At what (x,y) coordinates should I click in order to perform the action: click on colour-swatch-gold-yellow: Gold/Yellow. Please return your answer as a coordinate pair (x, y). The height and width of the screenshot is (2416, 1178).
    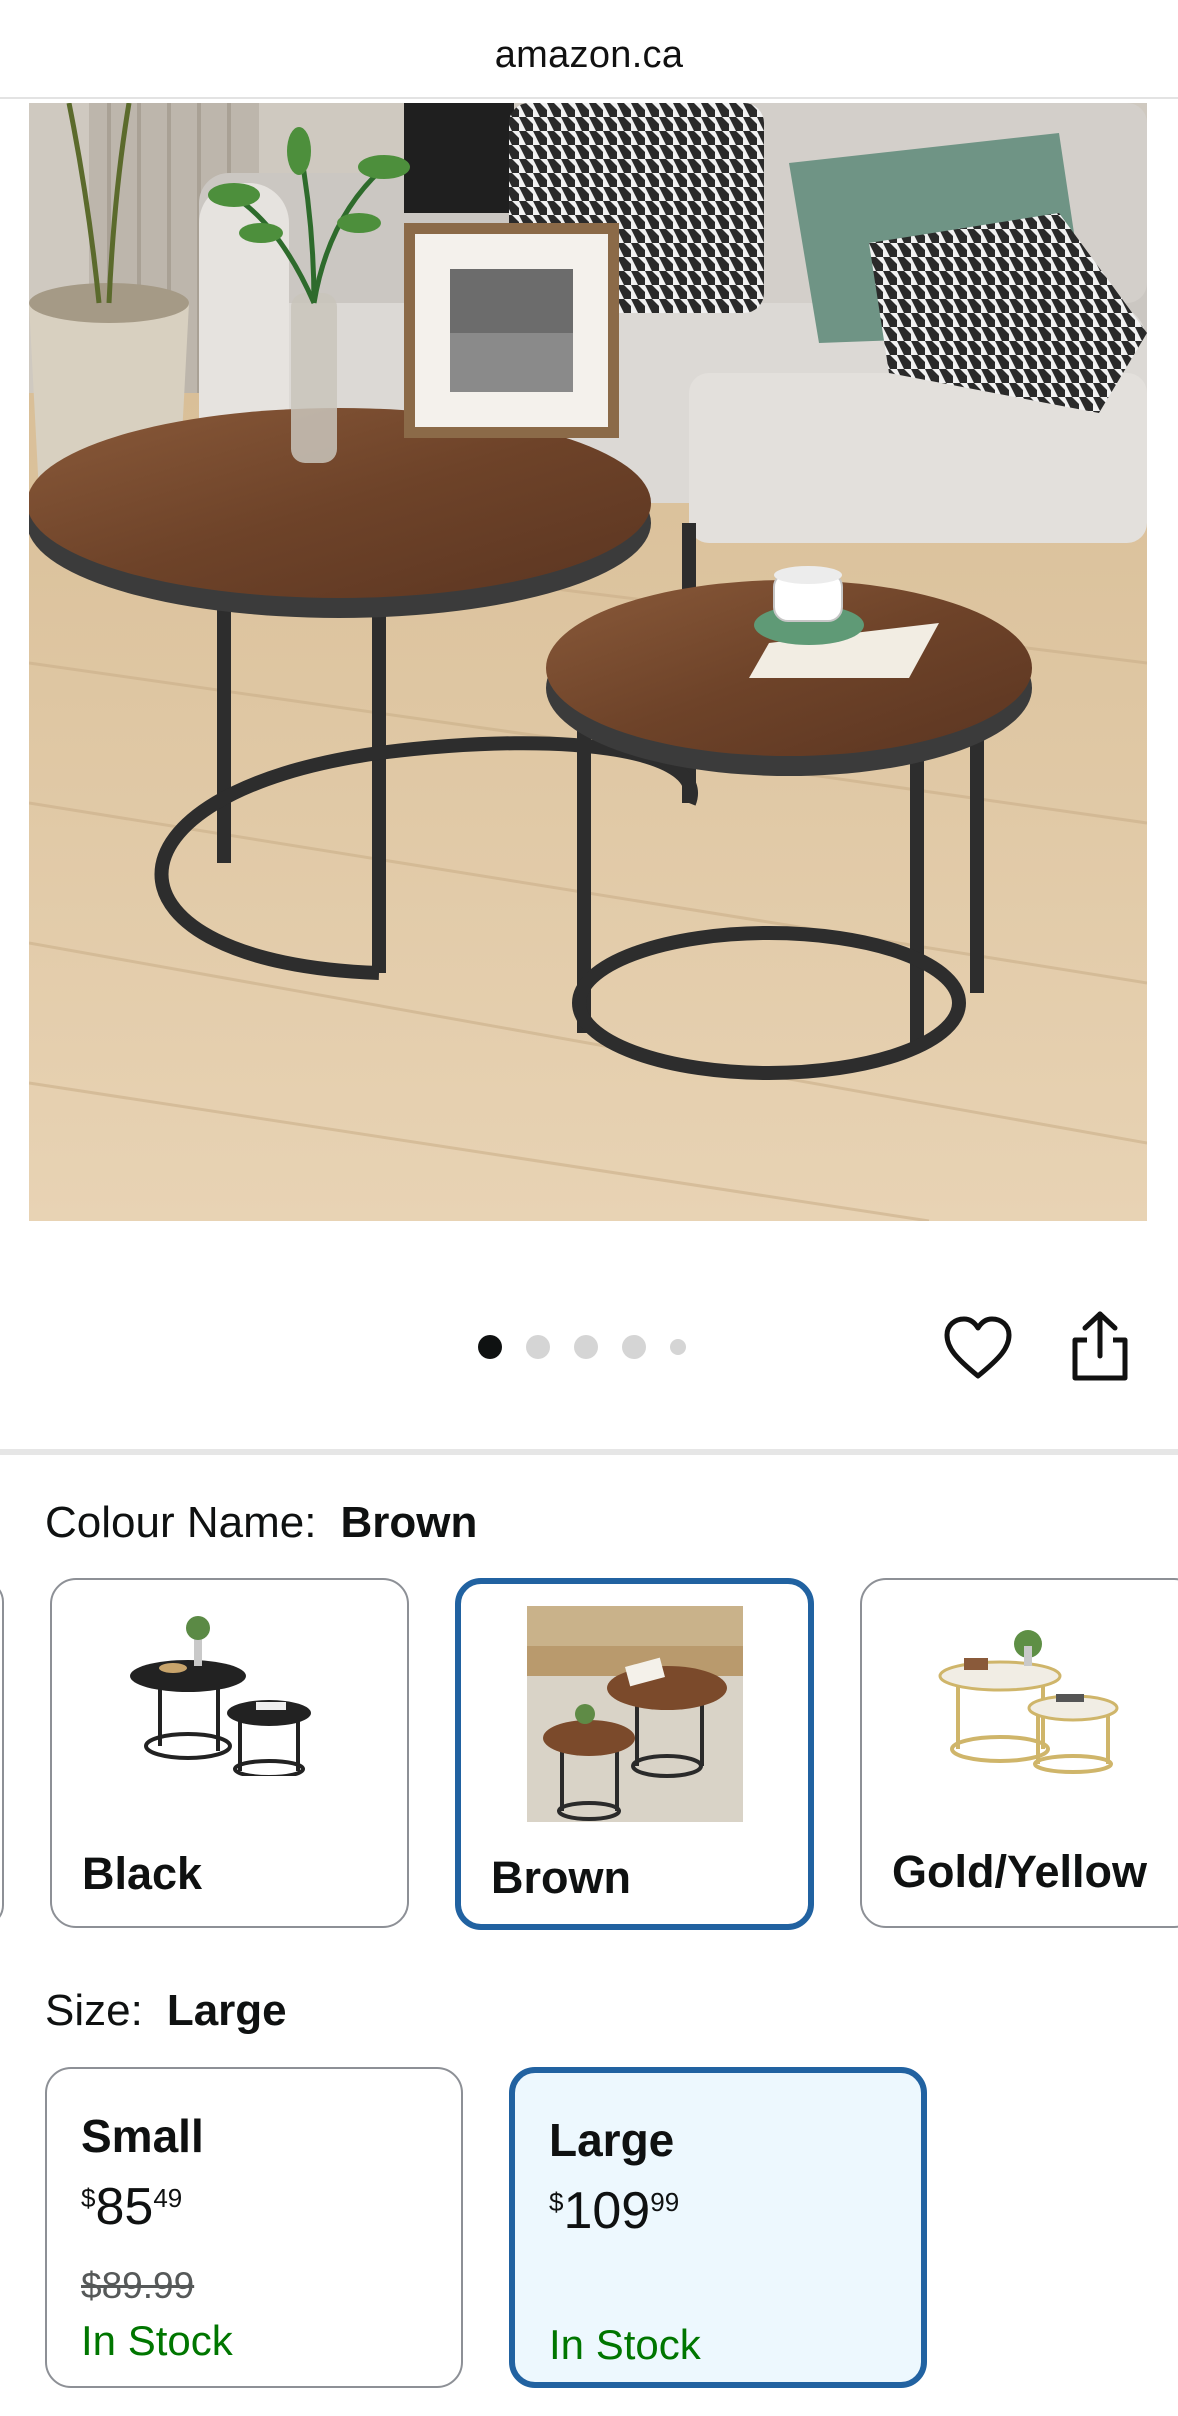
    Looking at the image, I should click on (1019, 1753).